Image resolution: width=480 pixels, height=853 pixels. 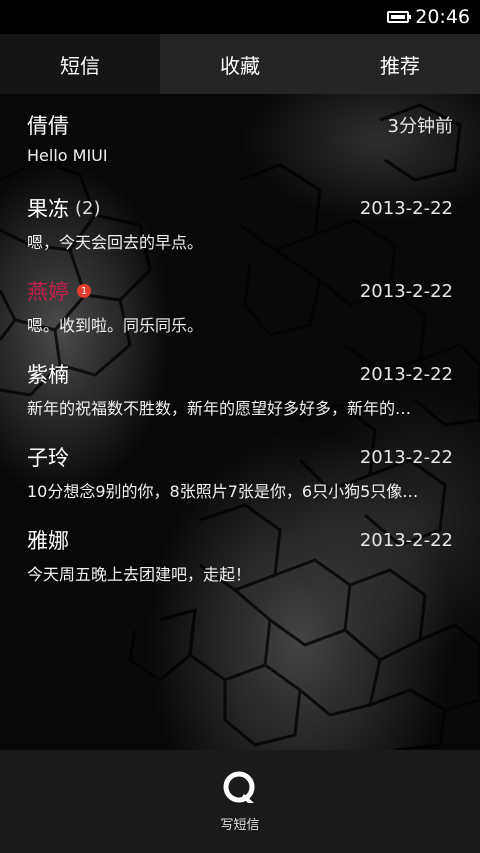 What do you see at coordinates (48, 458) in the screenshot?
I see `contact-name: 子玲` at bounding box center [48, 458].